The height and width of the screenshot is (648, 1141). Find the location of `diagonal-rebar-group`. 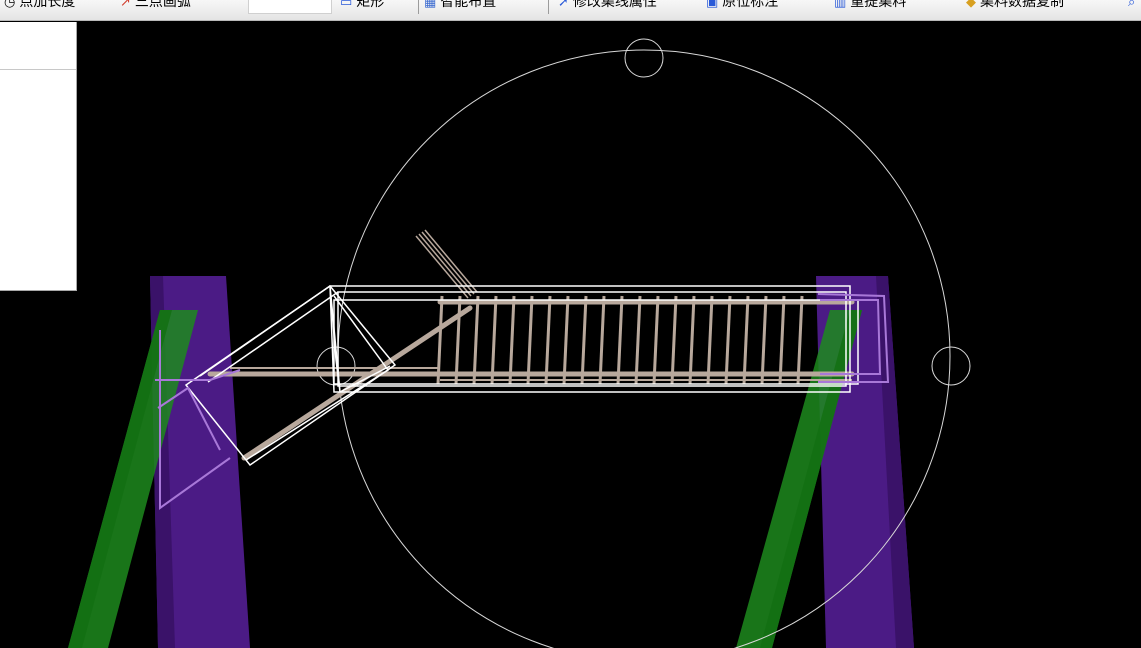

diagonal-rebar-group is located at coordinates (446, 264).